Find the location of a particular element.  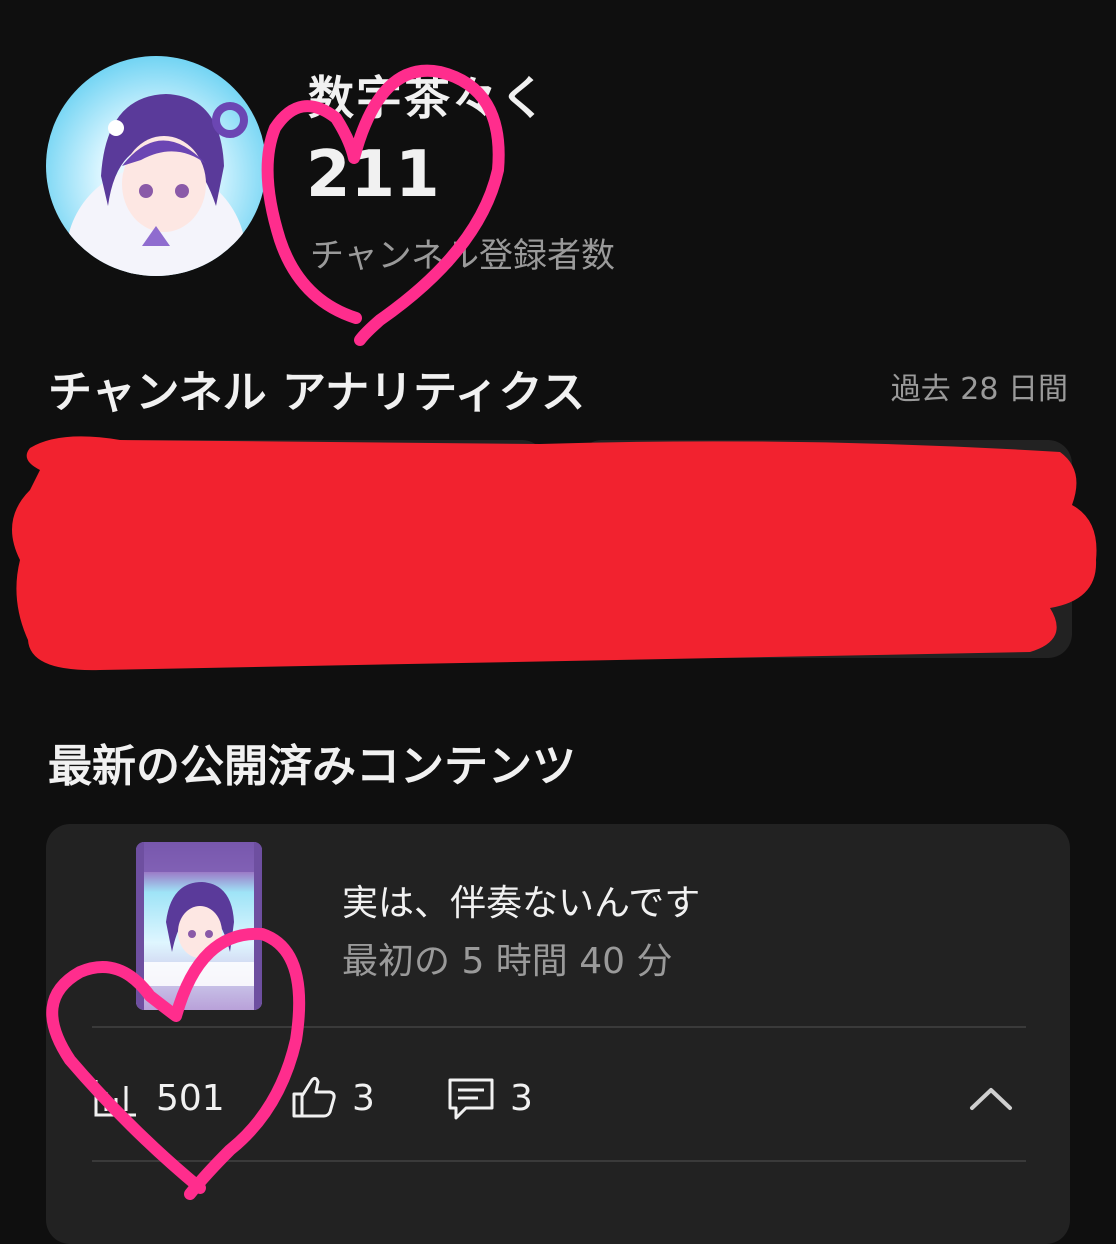

channel-avatar is located at coordinates (156, 166).